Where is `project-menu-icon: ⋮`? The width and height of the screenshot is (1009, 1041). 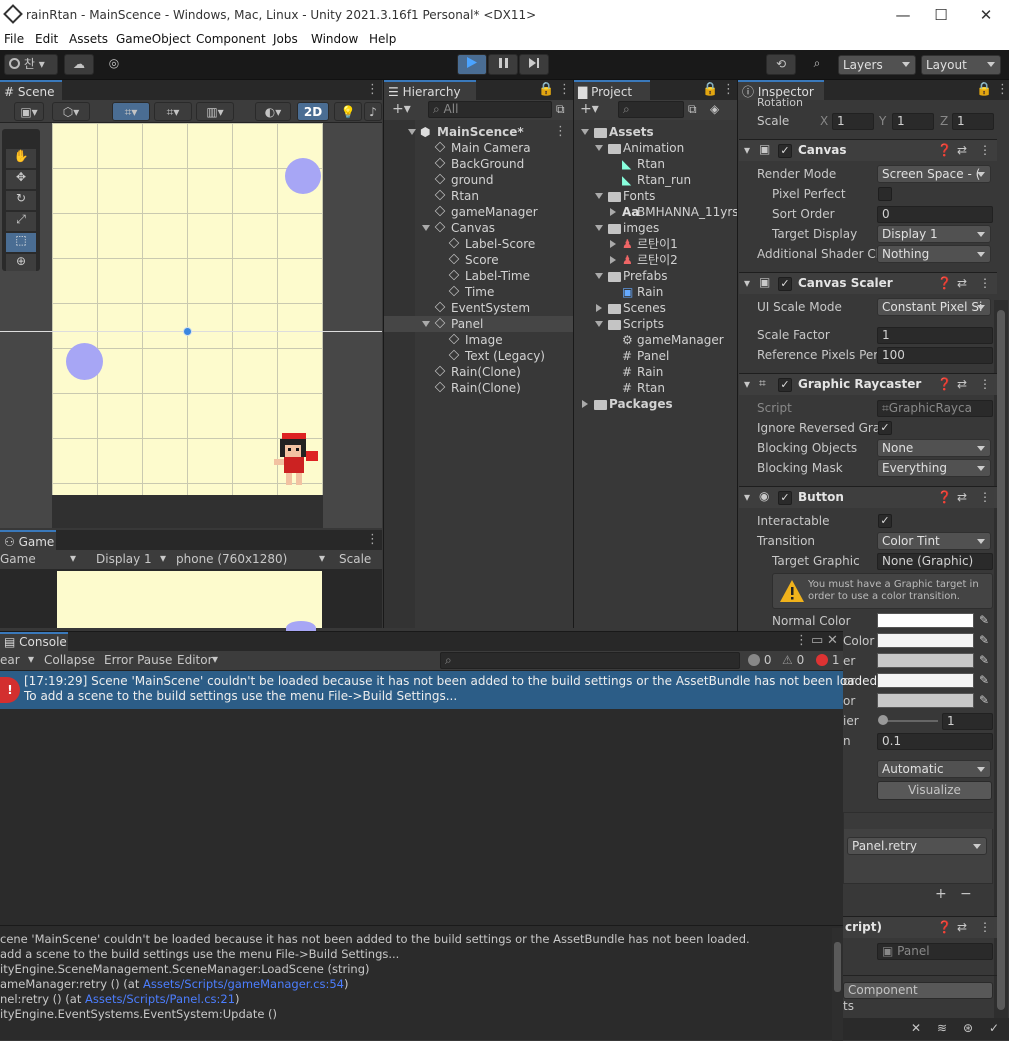
project-menu-icon: ⋮ is located at coordinates (728, 89).